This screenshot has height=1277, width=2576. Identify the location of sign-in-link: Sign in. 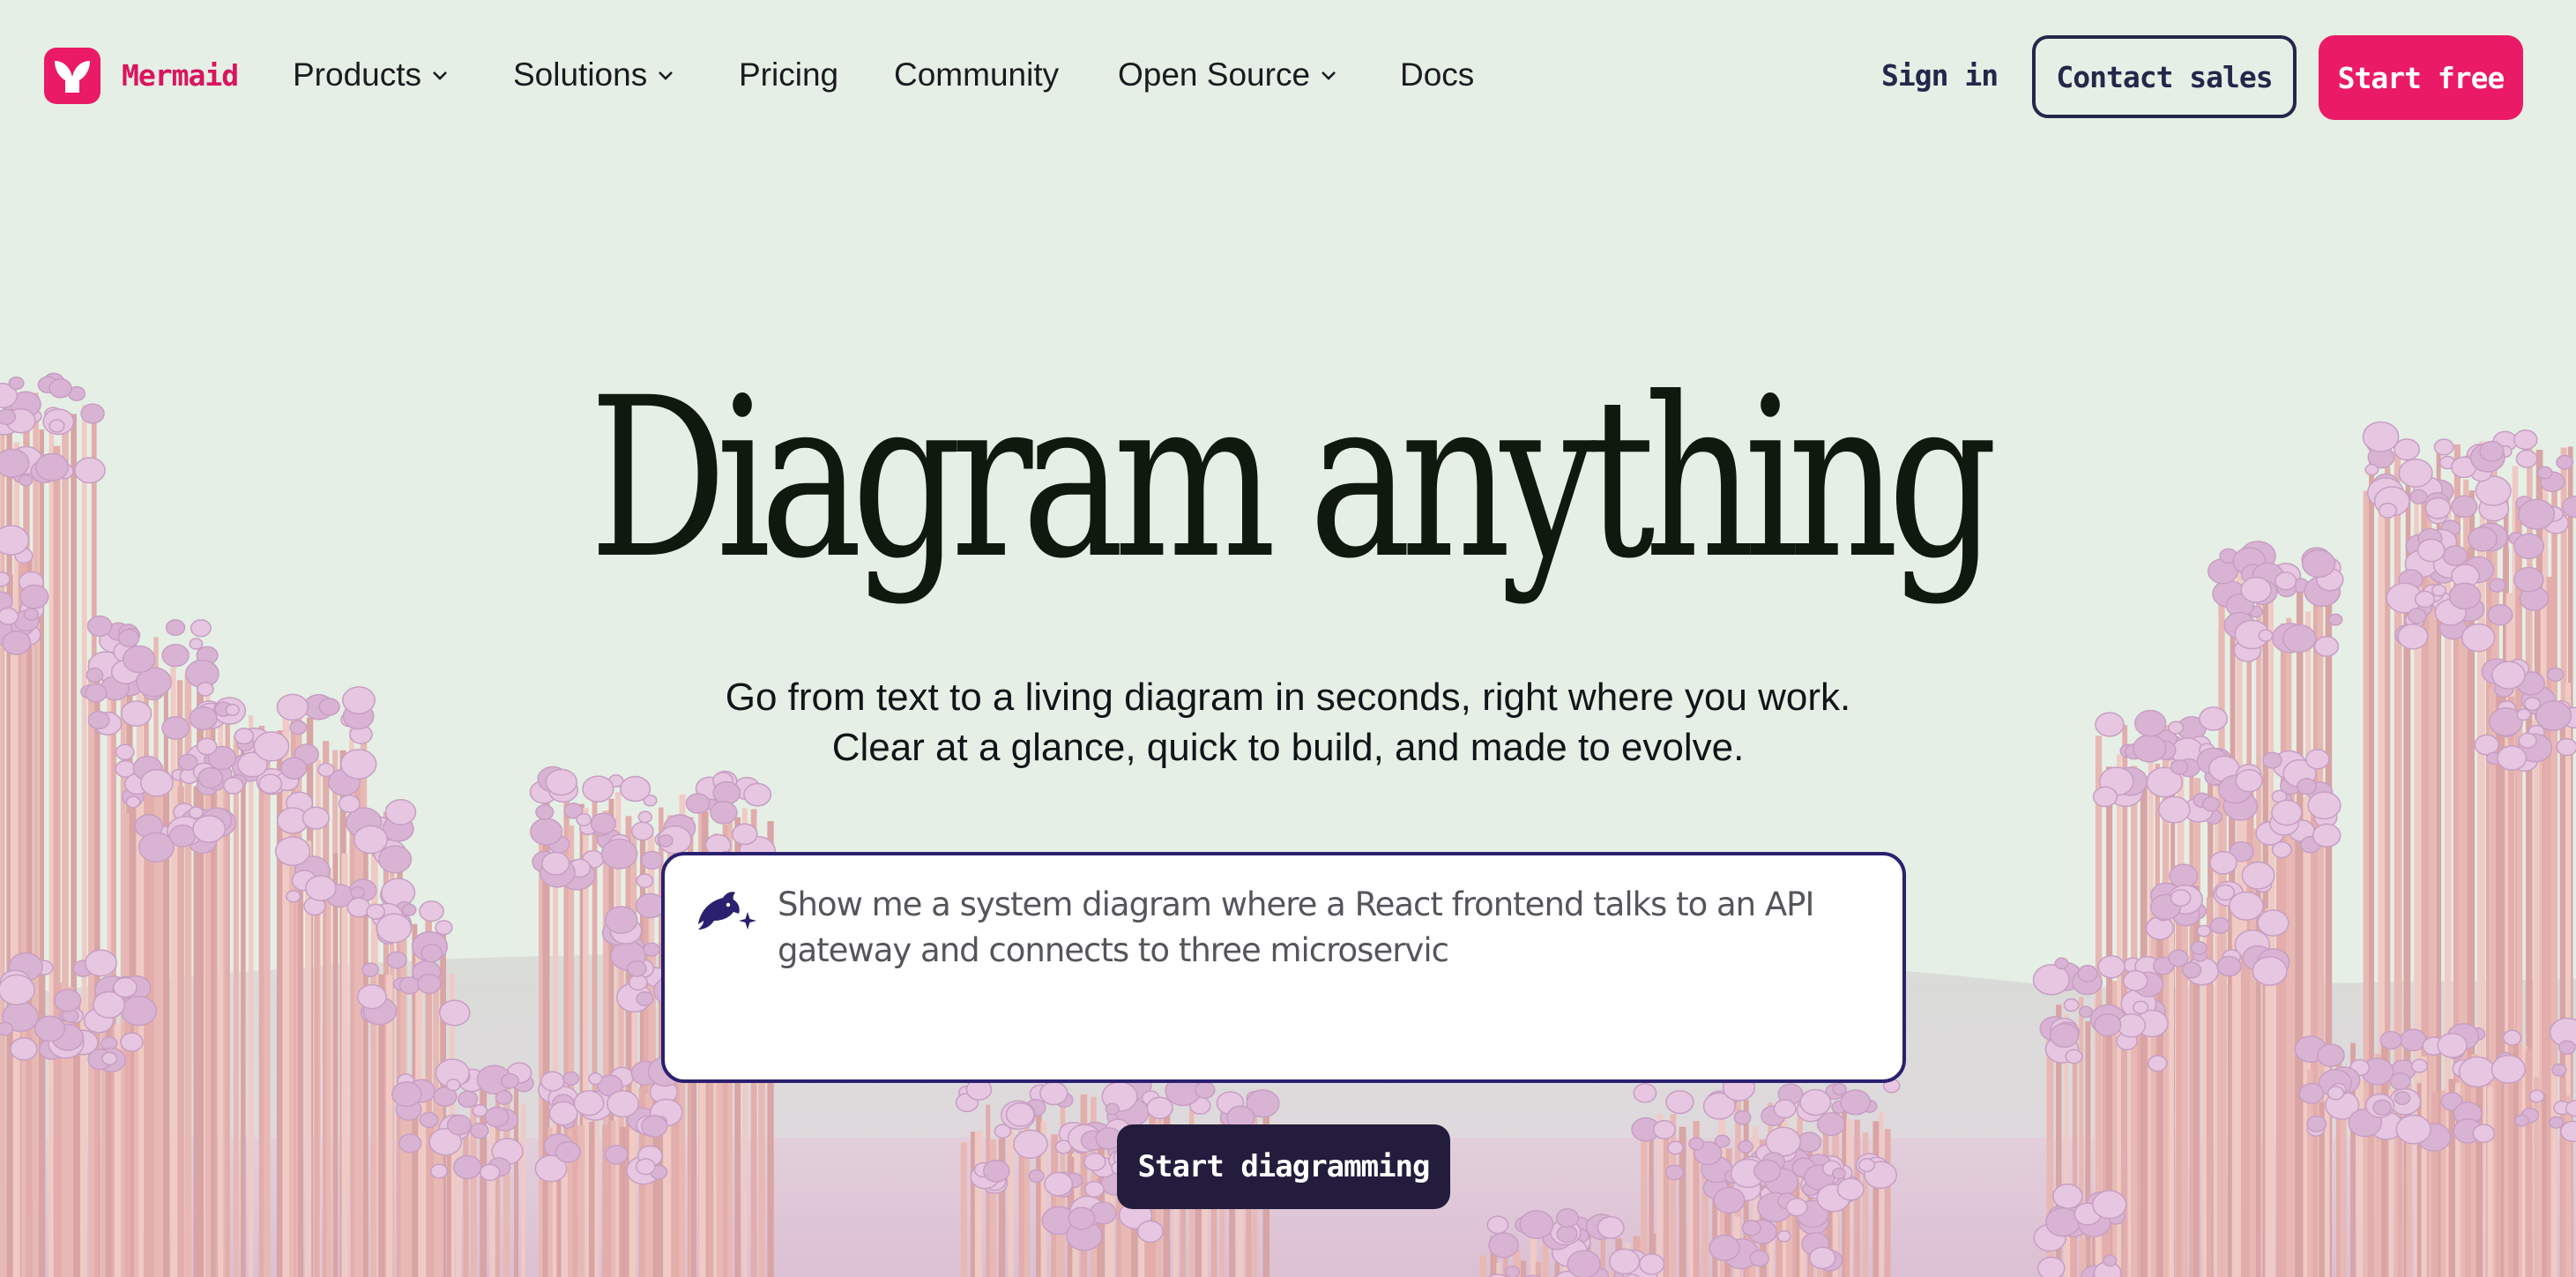
(1940, 75).